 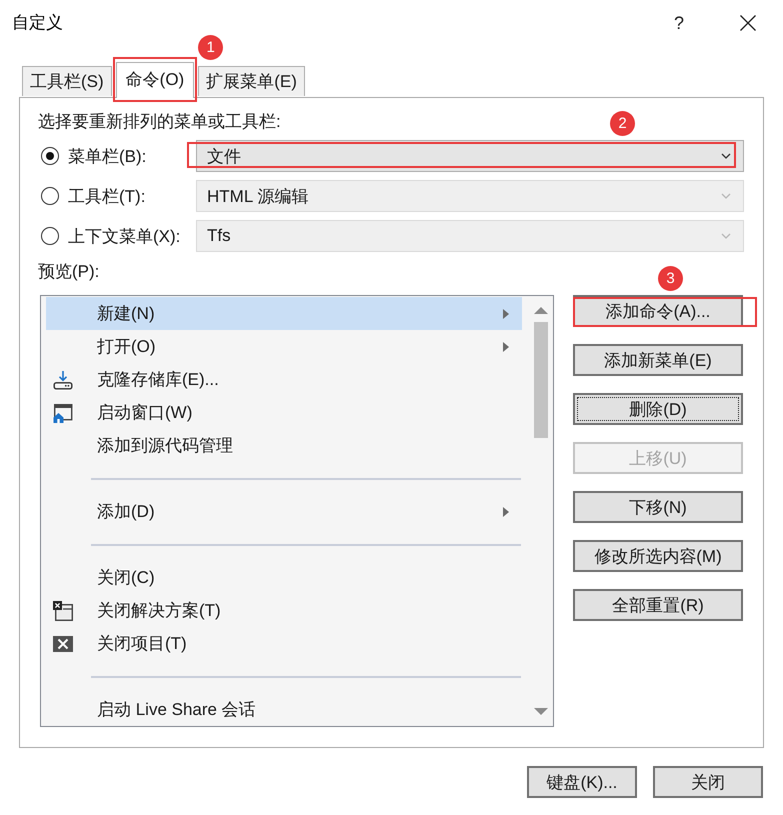 What do you see at coordinates (124, 236) in the screenshot?
I see `radio-label: 上下文菜单(X):` at bounding box center [124, 236].